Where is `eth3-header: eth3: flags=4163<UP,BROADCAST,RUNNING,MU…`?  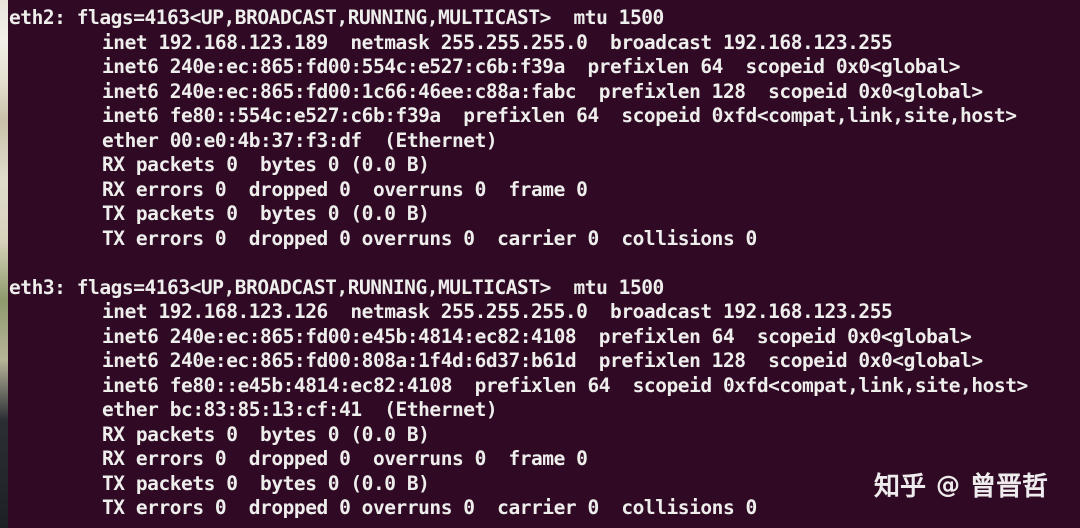 eth3-header: eth3: flags=4163<UP,BROADCAST,RUNNING,MU… is located at coordinates (336, 287).